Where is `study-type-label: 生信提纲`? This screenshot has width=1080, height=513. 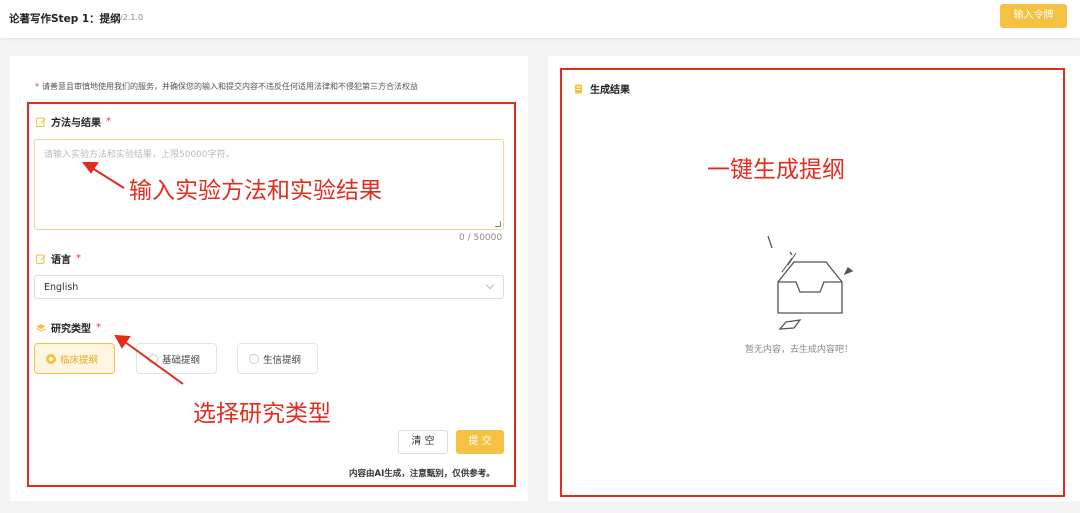
study-type-label: 生信提纲 is located at coordinates (282, 360).